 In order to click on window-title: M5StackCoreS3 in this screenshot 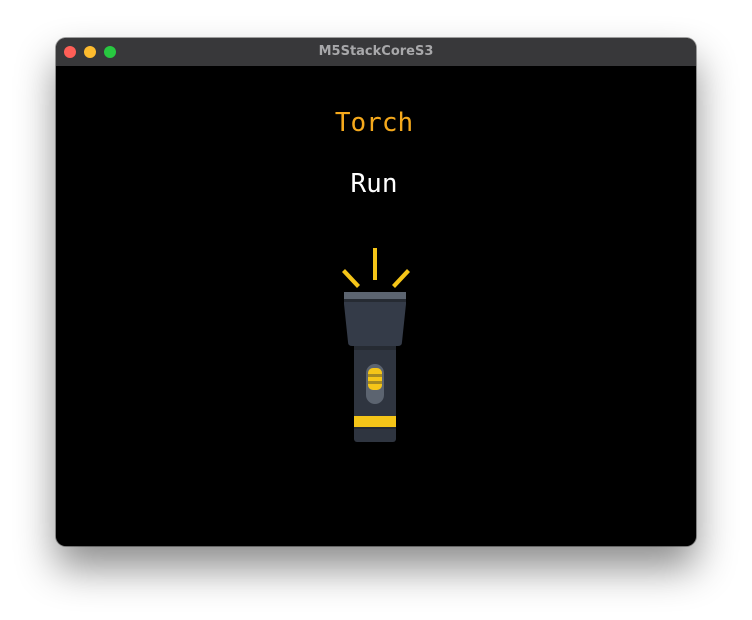, I will do `click(376, 51)`.